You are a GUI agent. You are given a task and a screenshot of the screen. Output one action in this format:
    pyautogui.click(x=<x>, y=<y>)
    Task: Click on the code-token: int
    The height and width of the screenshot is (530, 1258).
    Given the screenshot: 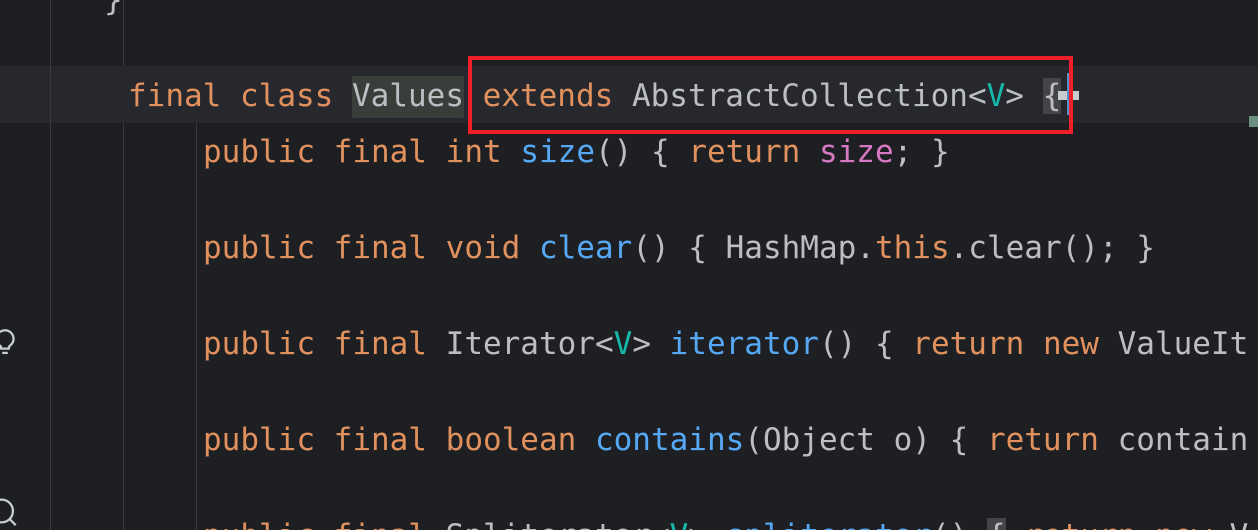 What is the action you would take?
    pyautogui.click(x=473, y=152)
    